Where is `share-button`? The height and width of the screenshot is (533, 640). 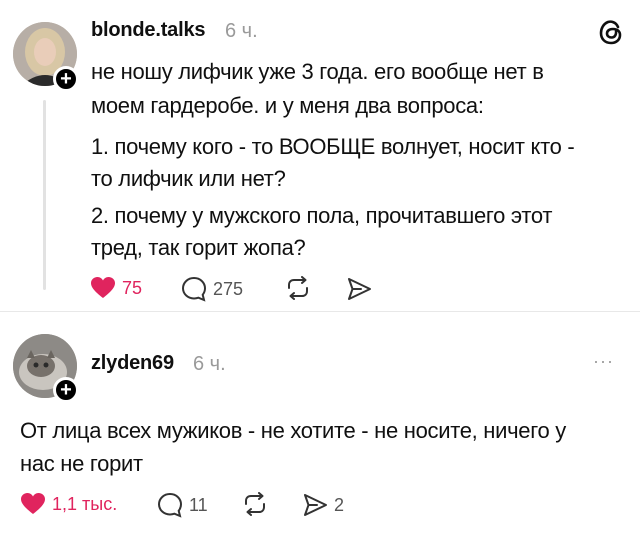 share-button is located at coordinates (359, 289).